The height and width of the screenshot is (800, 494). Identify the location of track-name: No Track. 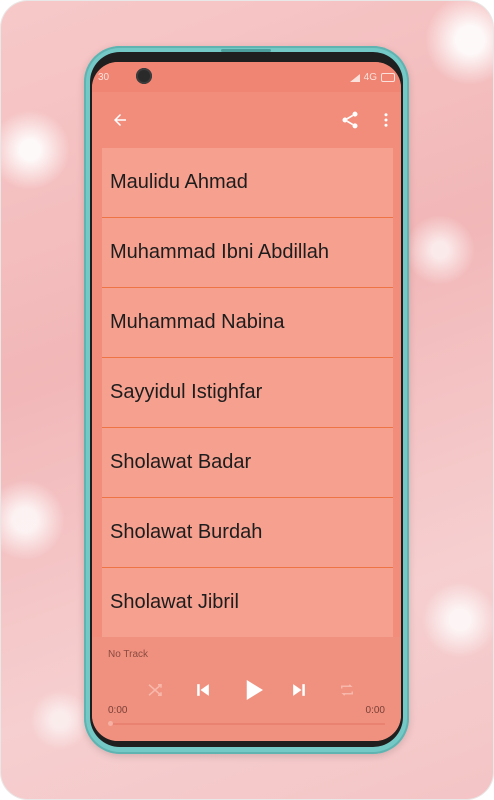
(128, 654).